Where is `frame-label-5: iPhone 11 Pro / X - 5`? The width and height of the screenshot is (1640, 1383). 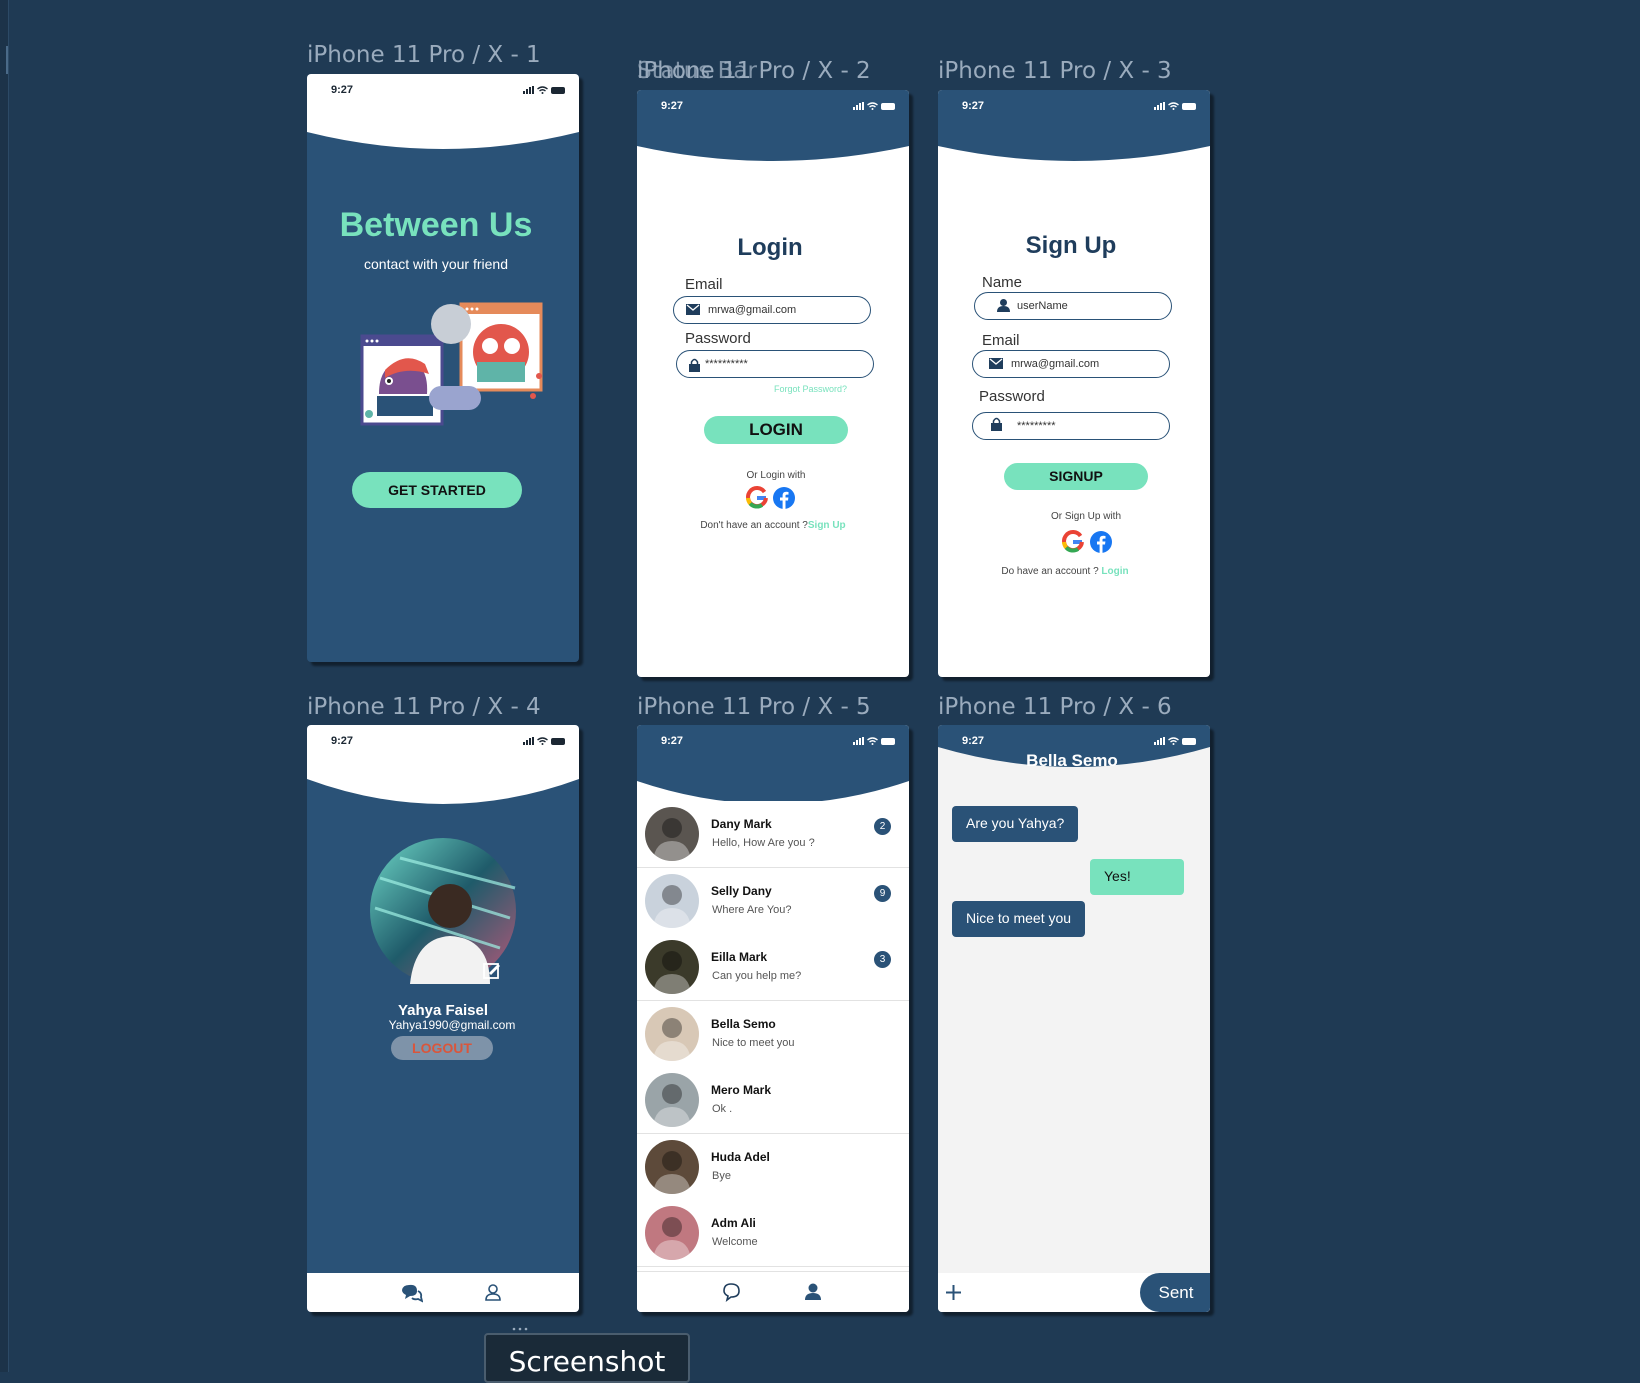
frame-label-5: iPhone 11 Pro / X - 5 is located at coordinates (754, 707).